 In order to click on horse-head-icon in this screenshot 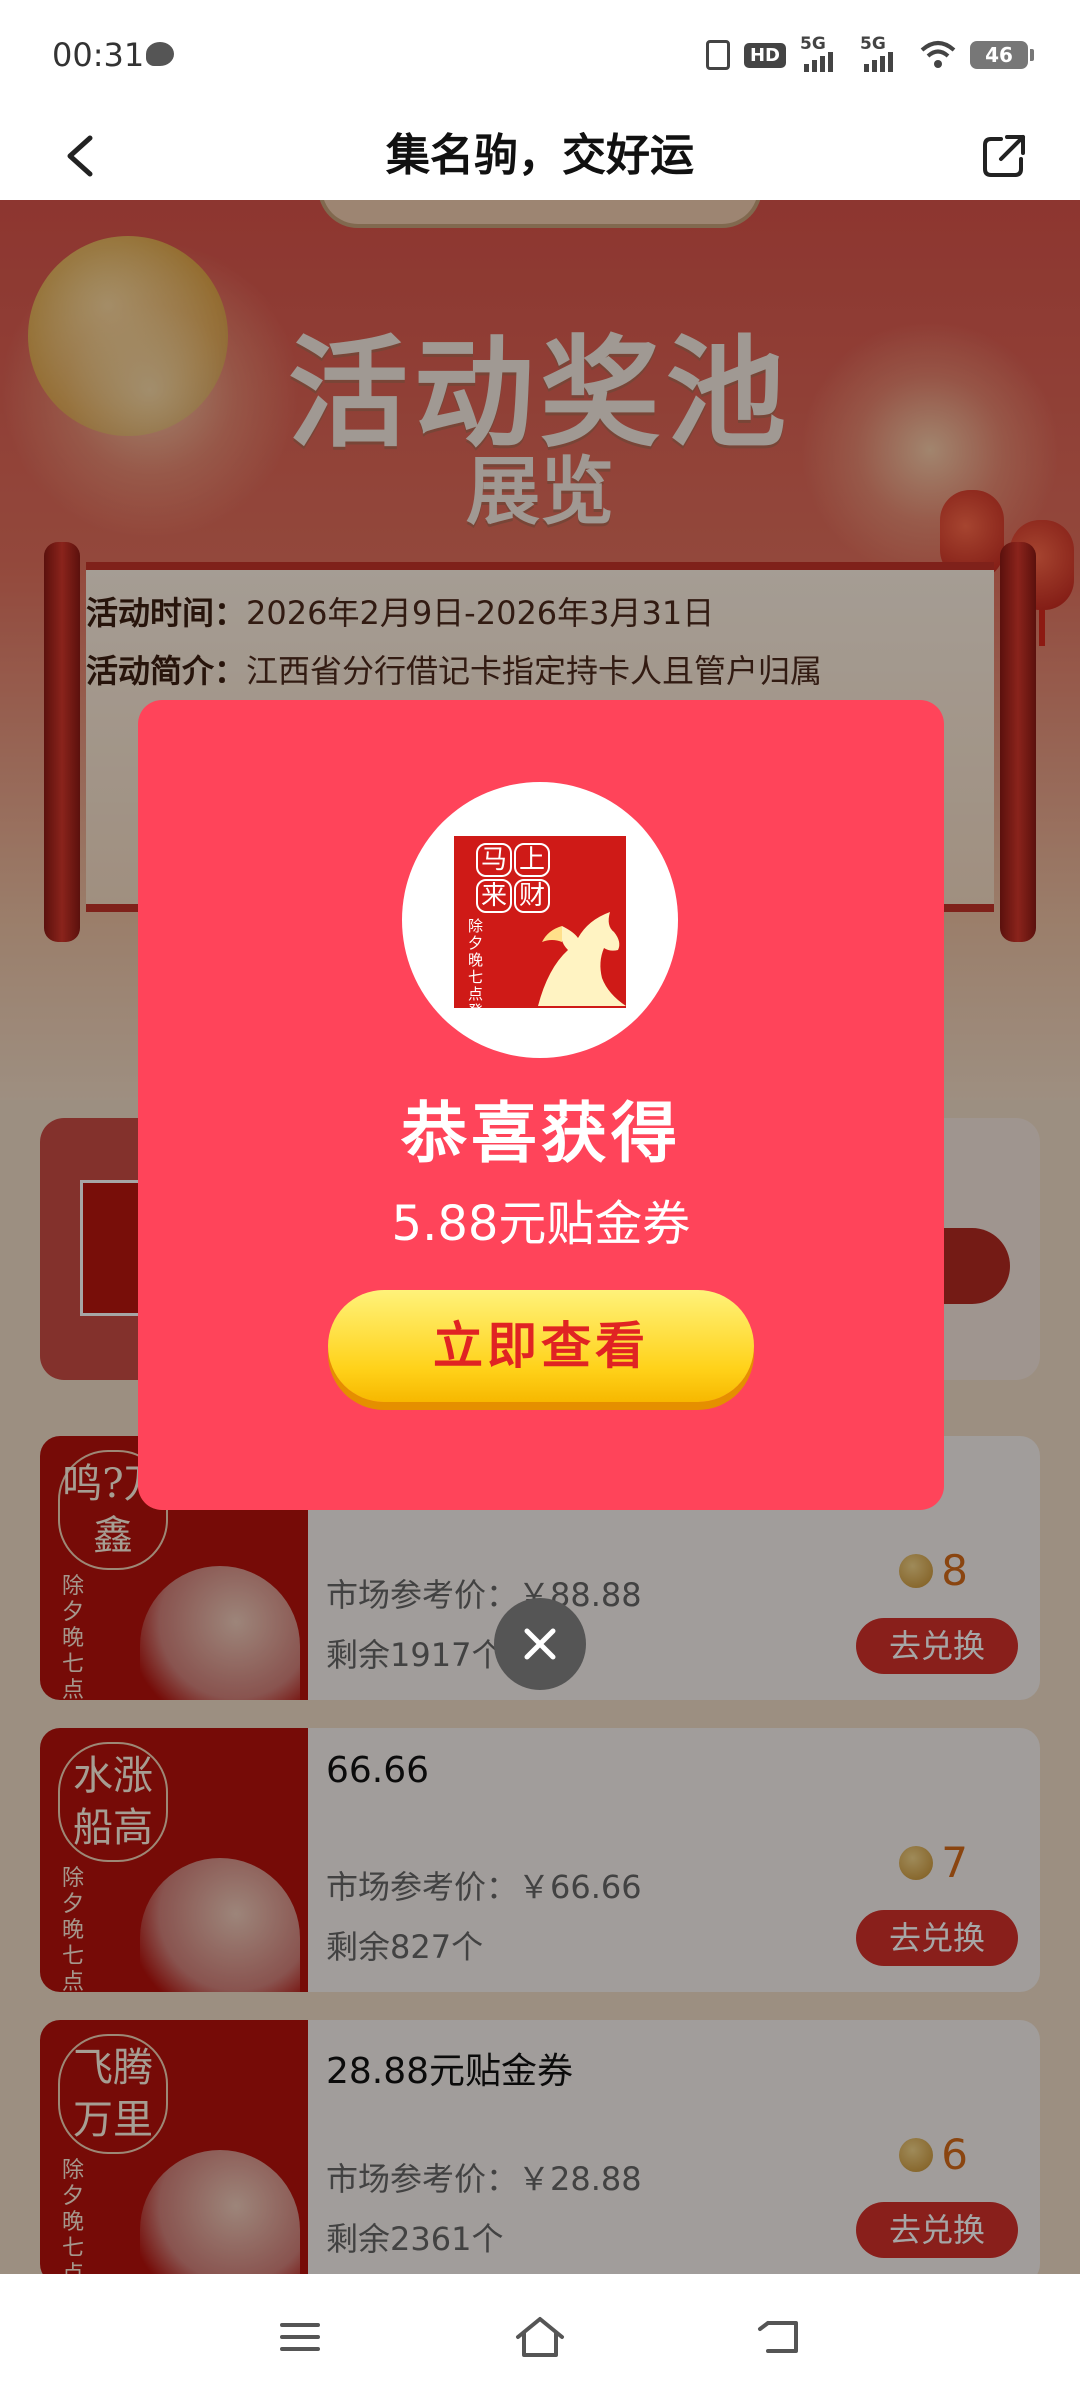, I will do `click(582, 959)`.